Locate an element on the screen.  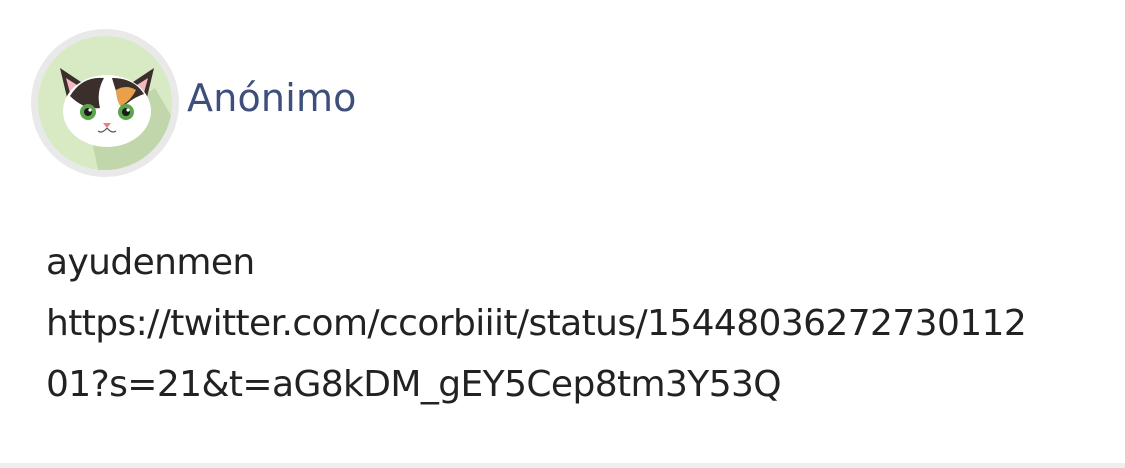
calico-cat-face-icon is located at coordinates (105, 103).